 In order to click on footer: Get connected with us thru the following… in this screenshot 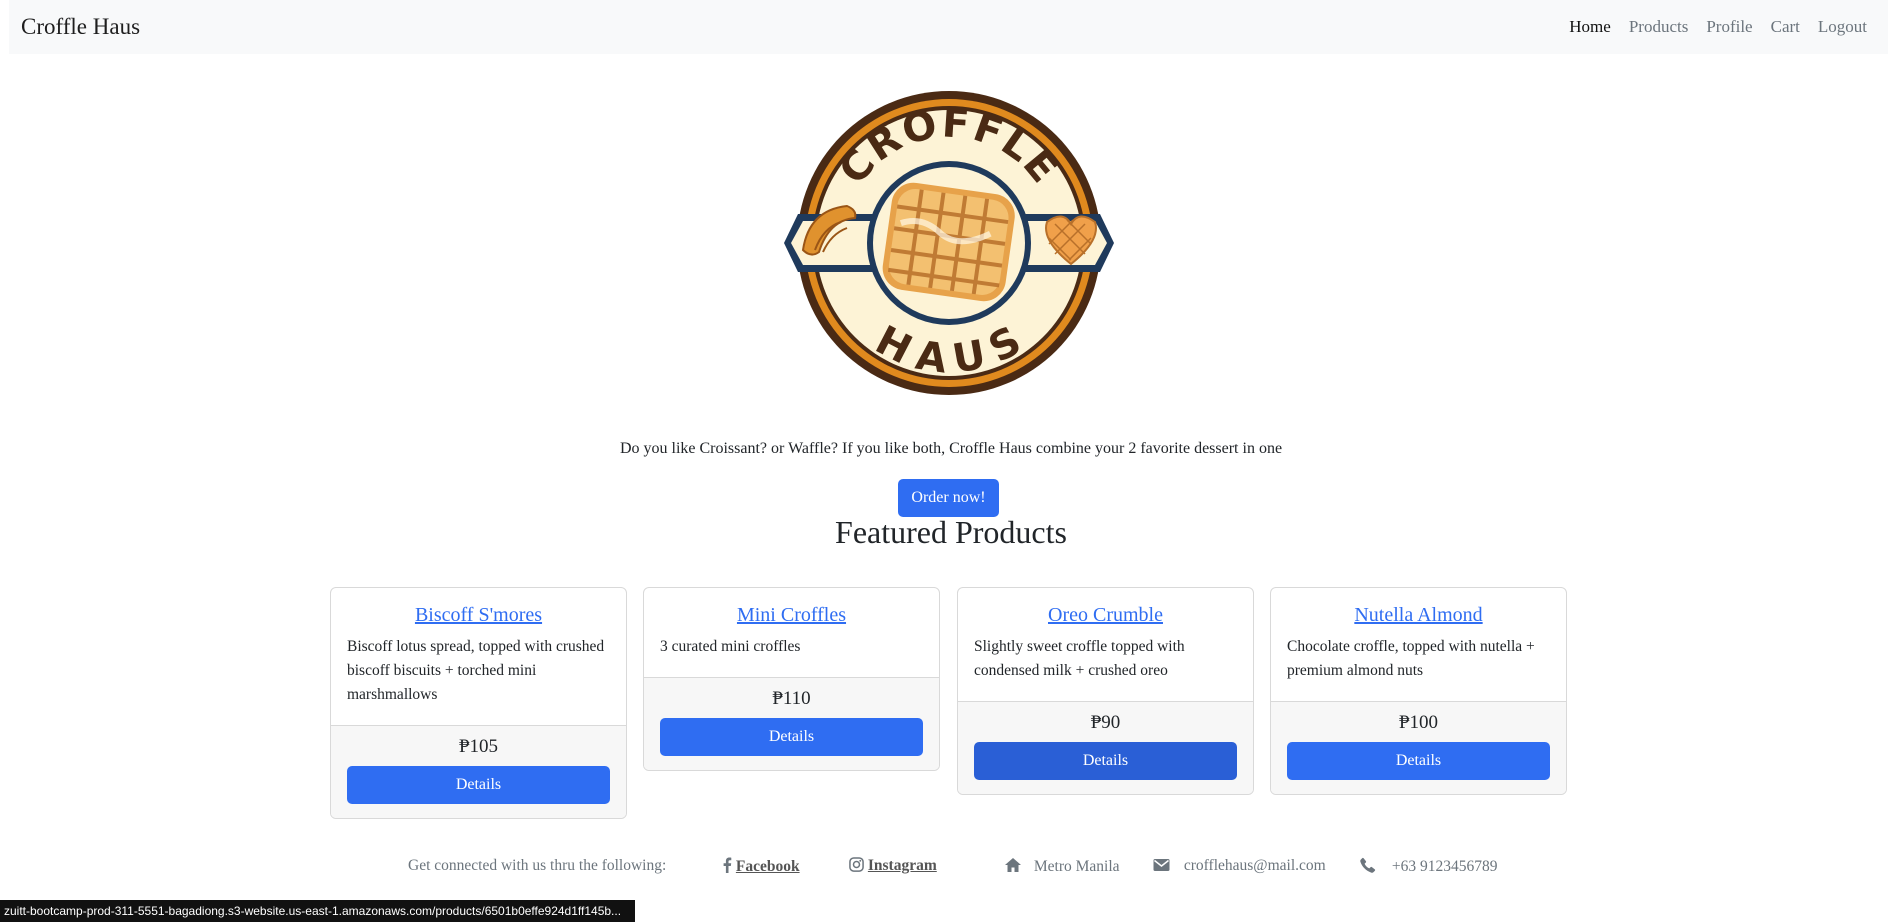, I will do `click(951, 868)`.